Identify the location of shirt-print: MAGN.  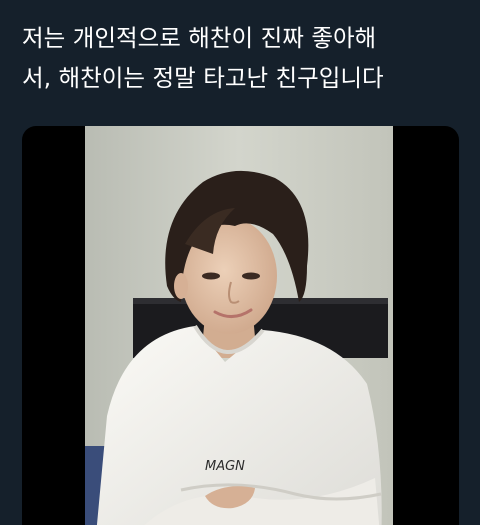
(225, 466).